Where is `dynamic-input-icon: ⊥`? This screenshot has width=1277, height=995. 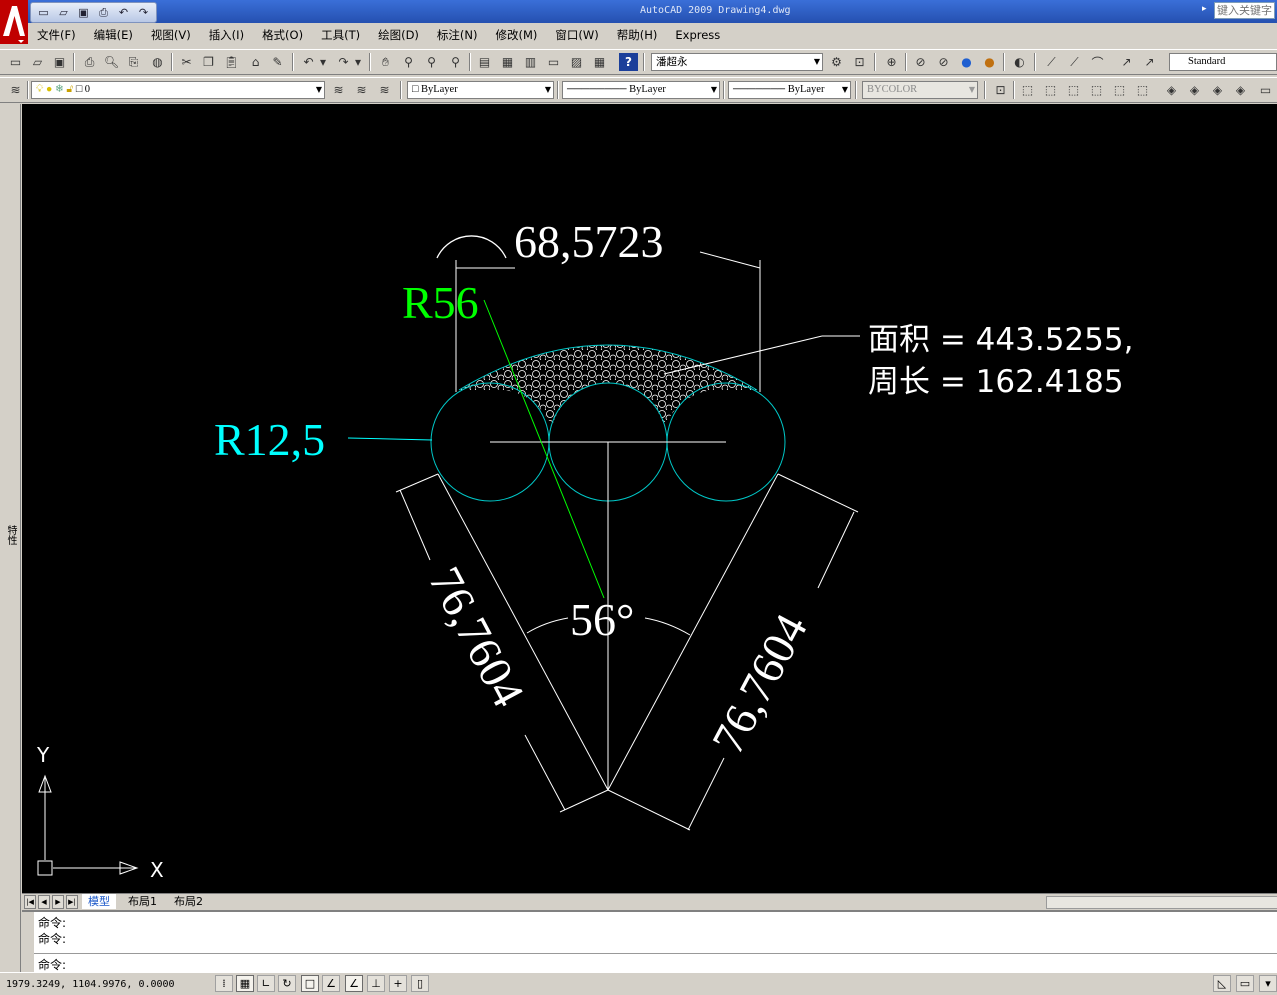 dynamic-input-icon: ⊥ is located at coordinates (376, 983).